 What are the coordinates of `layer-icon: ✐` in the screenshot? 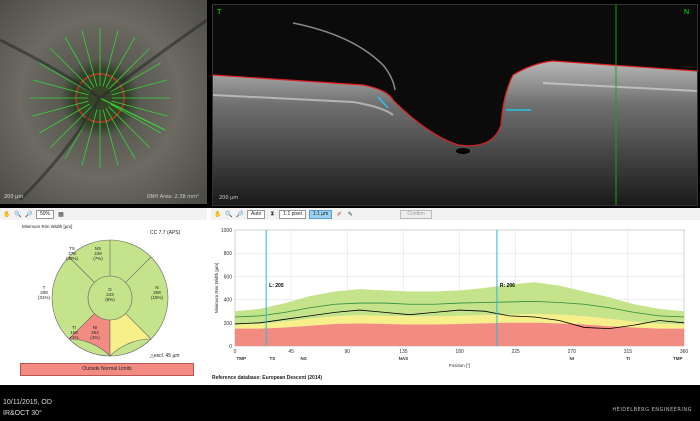 It's located at (339, 214).